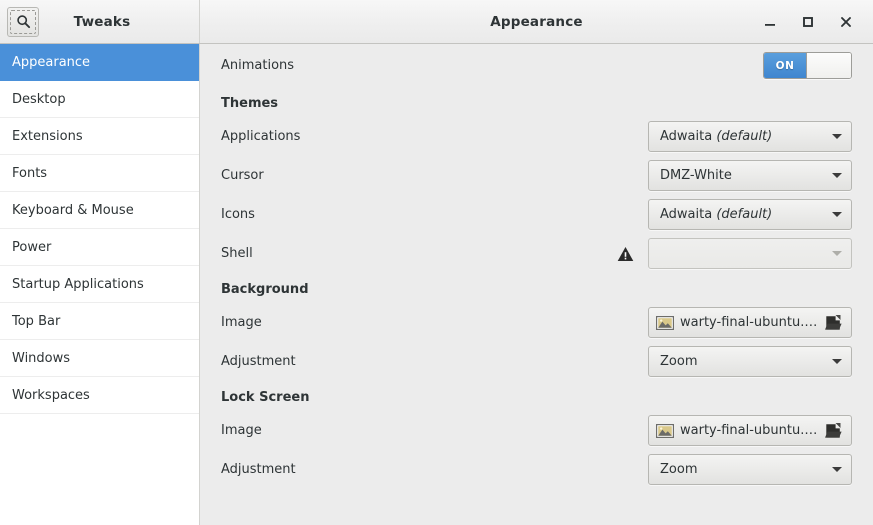 The width and height of the screenshot is (873, 525). I want to click on lock-screen-adjustment-control: Zoom, so click(750, 469).